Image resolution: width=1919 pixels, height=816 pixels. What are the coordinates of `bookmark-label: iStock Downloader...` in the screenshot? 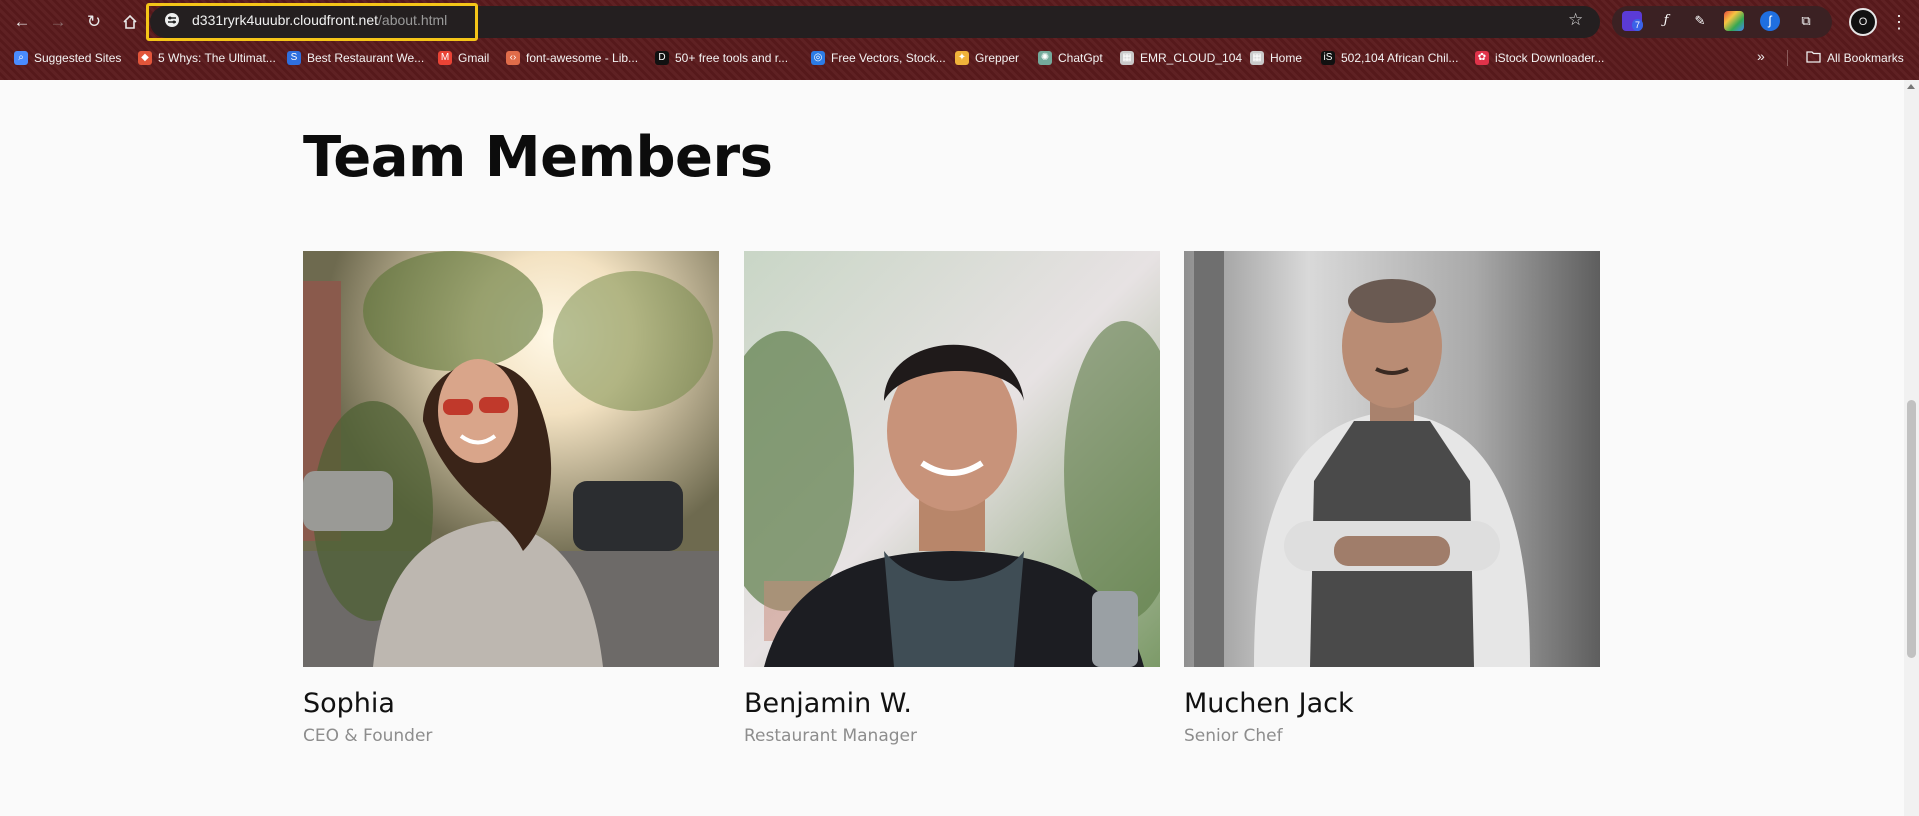 It's located at (1550, 58).